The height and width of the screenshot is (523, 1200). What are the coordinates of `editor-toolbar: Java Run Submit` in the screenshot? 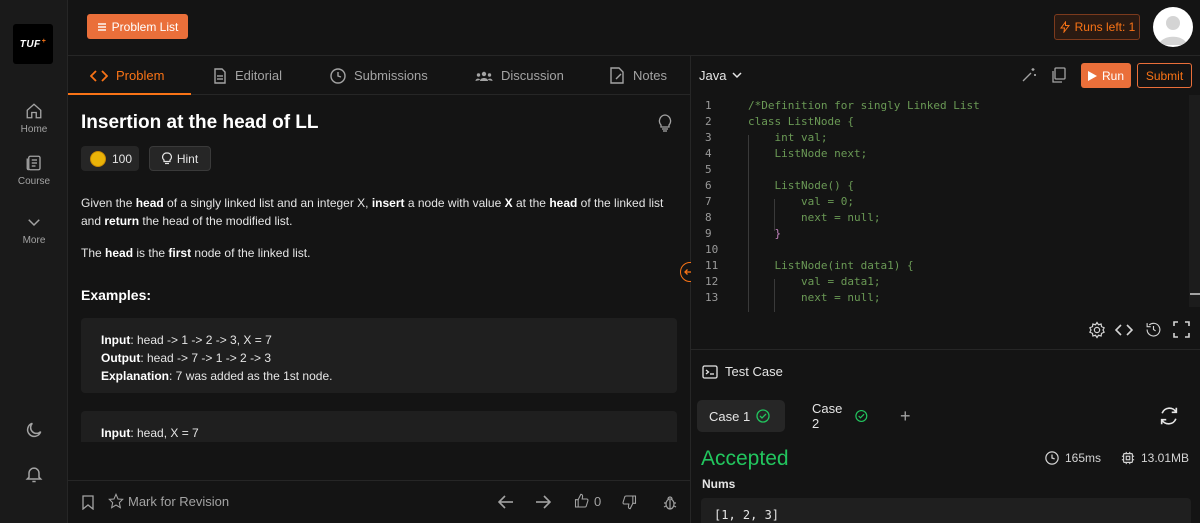 It's located at (945, 75).